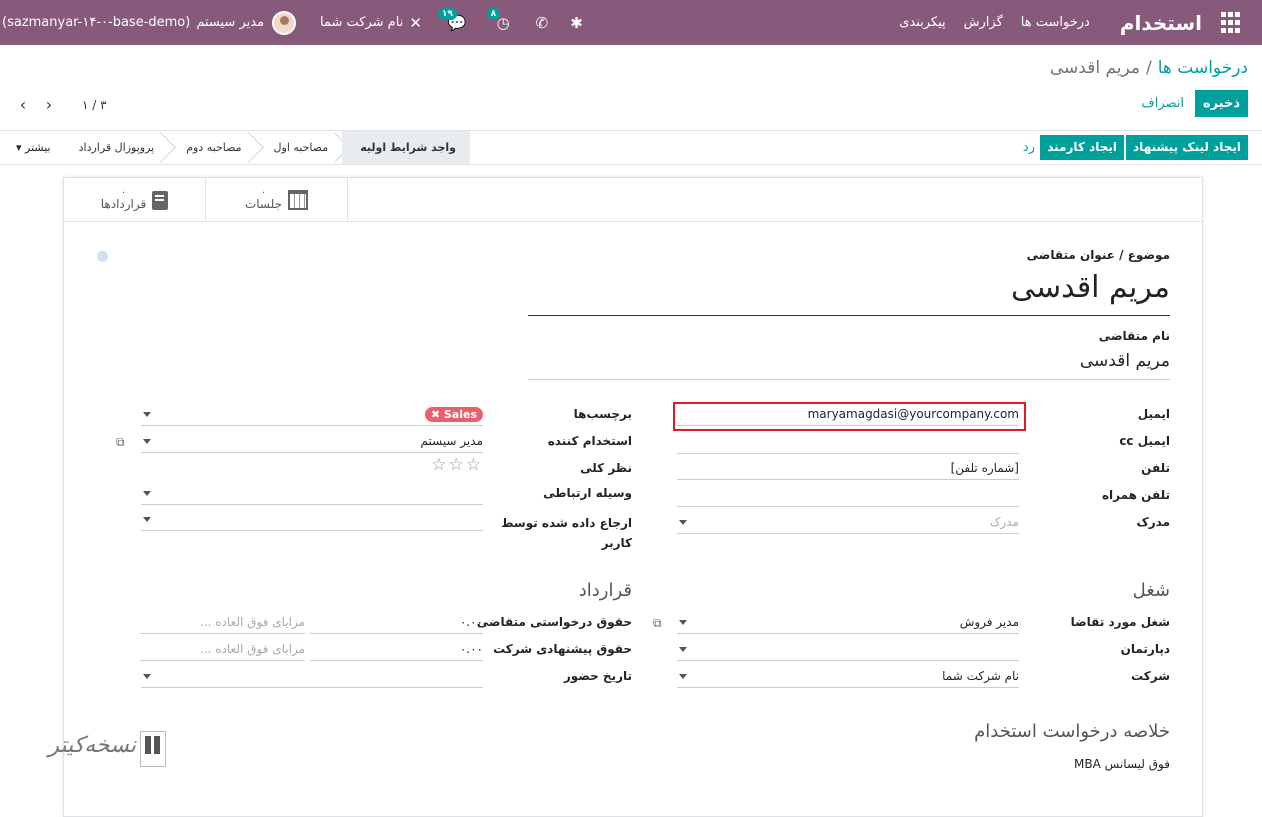 The image size is (1262, 817). Describe the element at coordinates (983, 22) in the screenshot. I see `menu-reporting: گزارش` at that location.